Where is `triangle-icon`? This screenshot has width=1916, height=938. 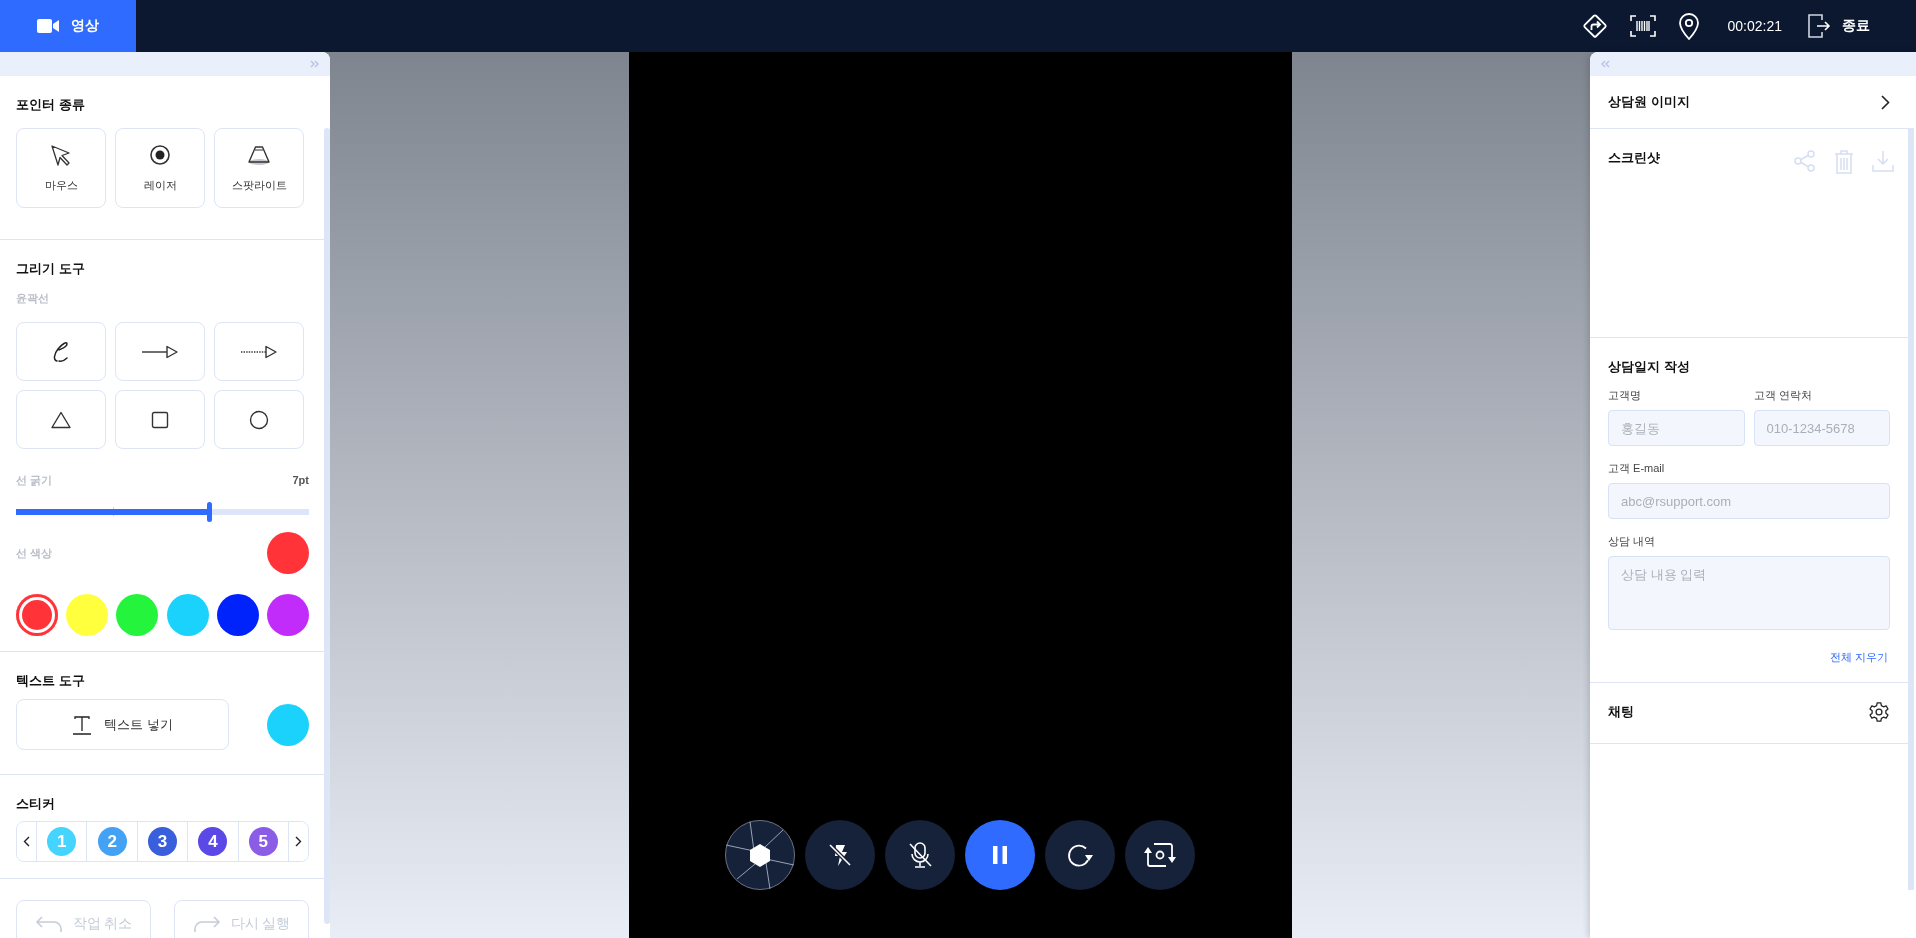
triangle-icon is located at coordinates (61, 419).